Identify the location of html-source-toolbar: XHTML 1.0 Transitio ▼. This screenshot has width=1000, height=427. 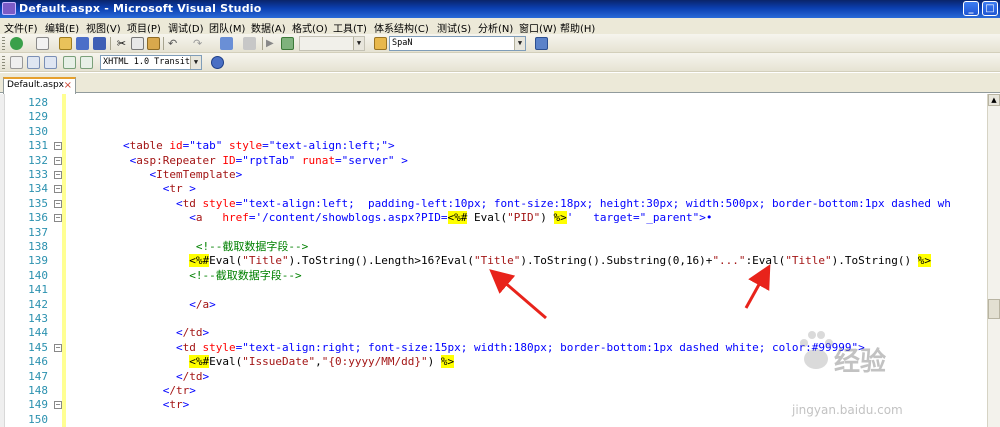
(500, 62).